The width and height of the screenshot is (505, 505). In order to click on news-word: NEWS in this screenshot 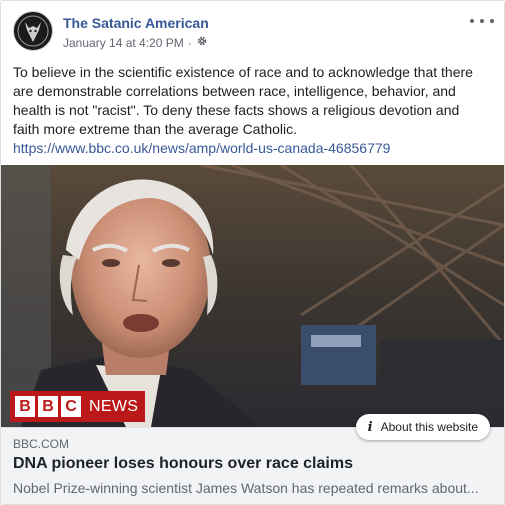, I will do `click(114, 406)`.